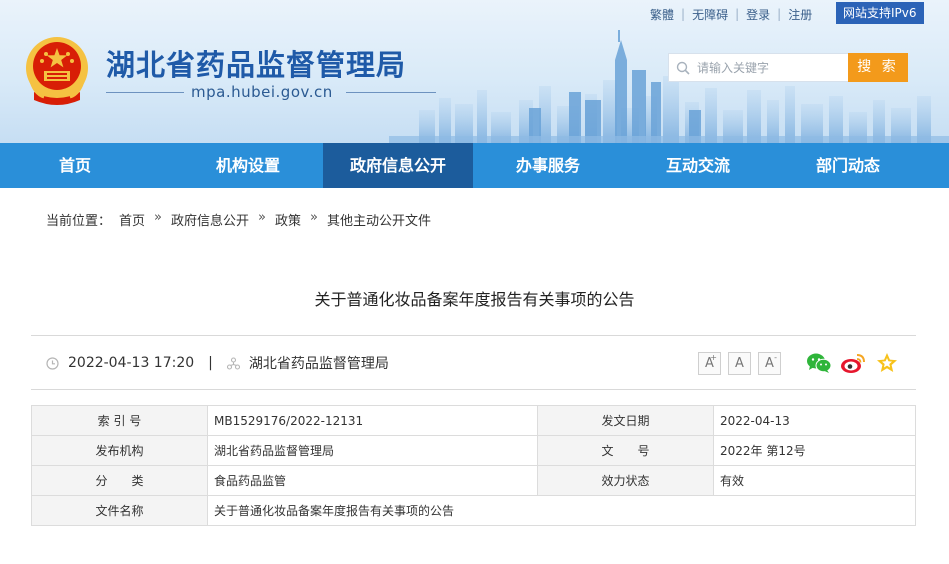 The width and height of the screenshot is (949, 564). I want to click on accessibility-link: 无障碍, so click(710, 14).